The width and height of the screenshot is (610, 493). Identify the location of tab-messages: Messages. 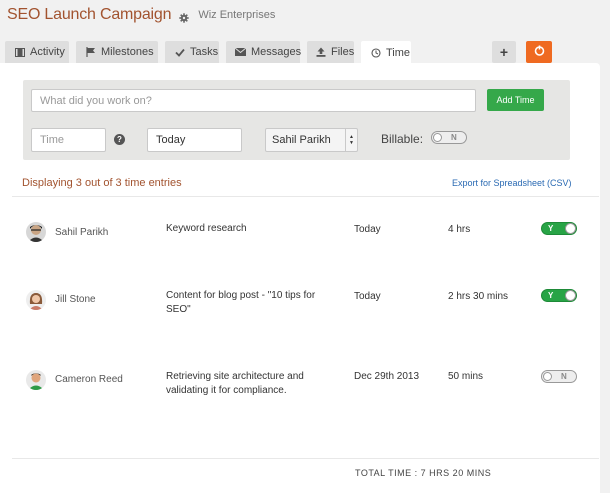
(264, 52).